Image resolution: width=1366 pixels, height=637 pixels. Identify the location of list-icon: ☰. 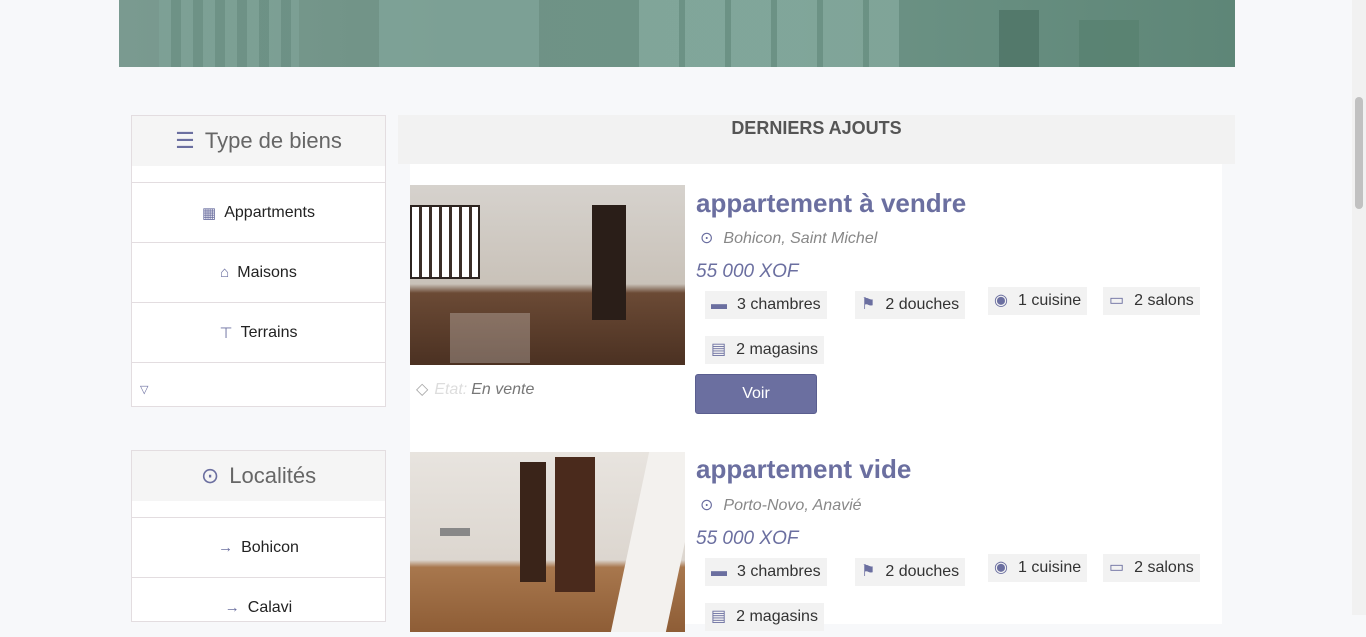
(185, 140).